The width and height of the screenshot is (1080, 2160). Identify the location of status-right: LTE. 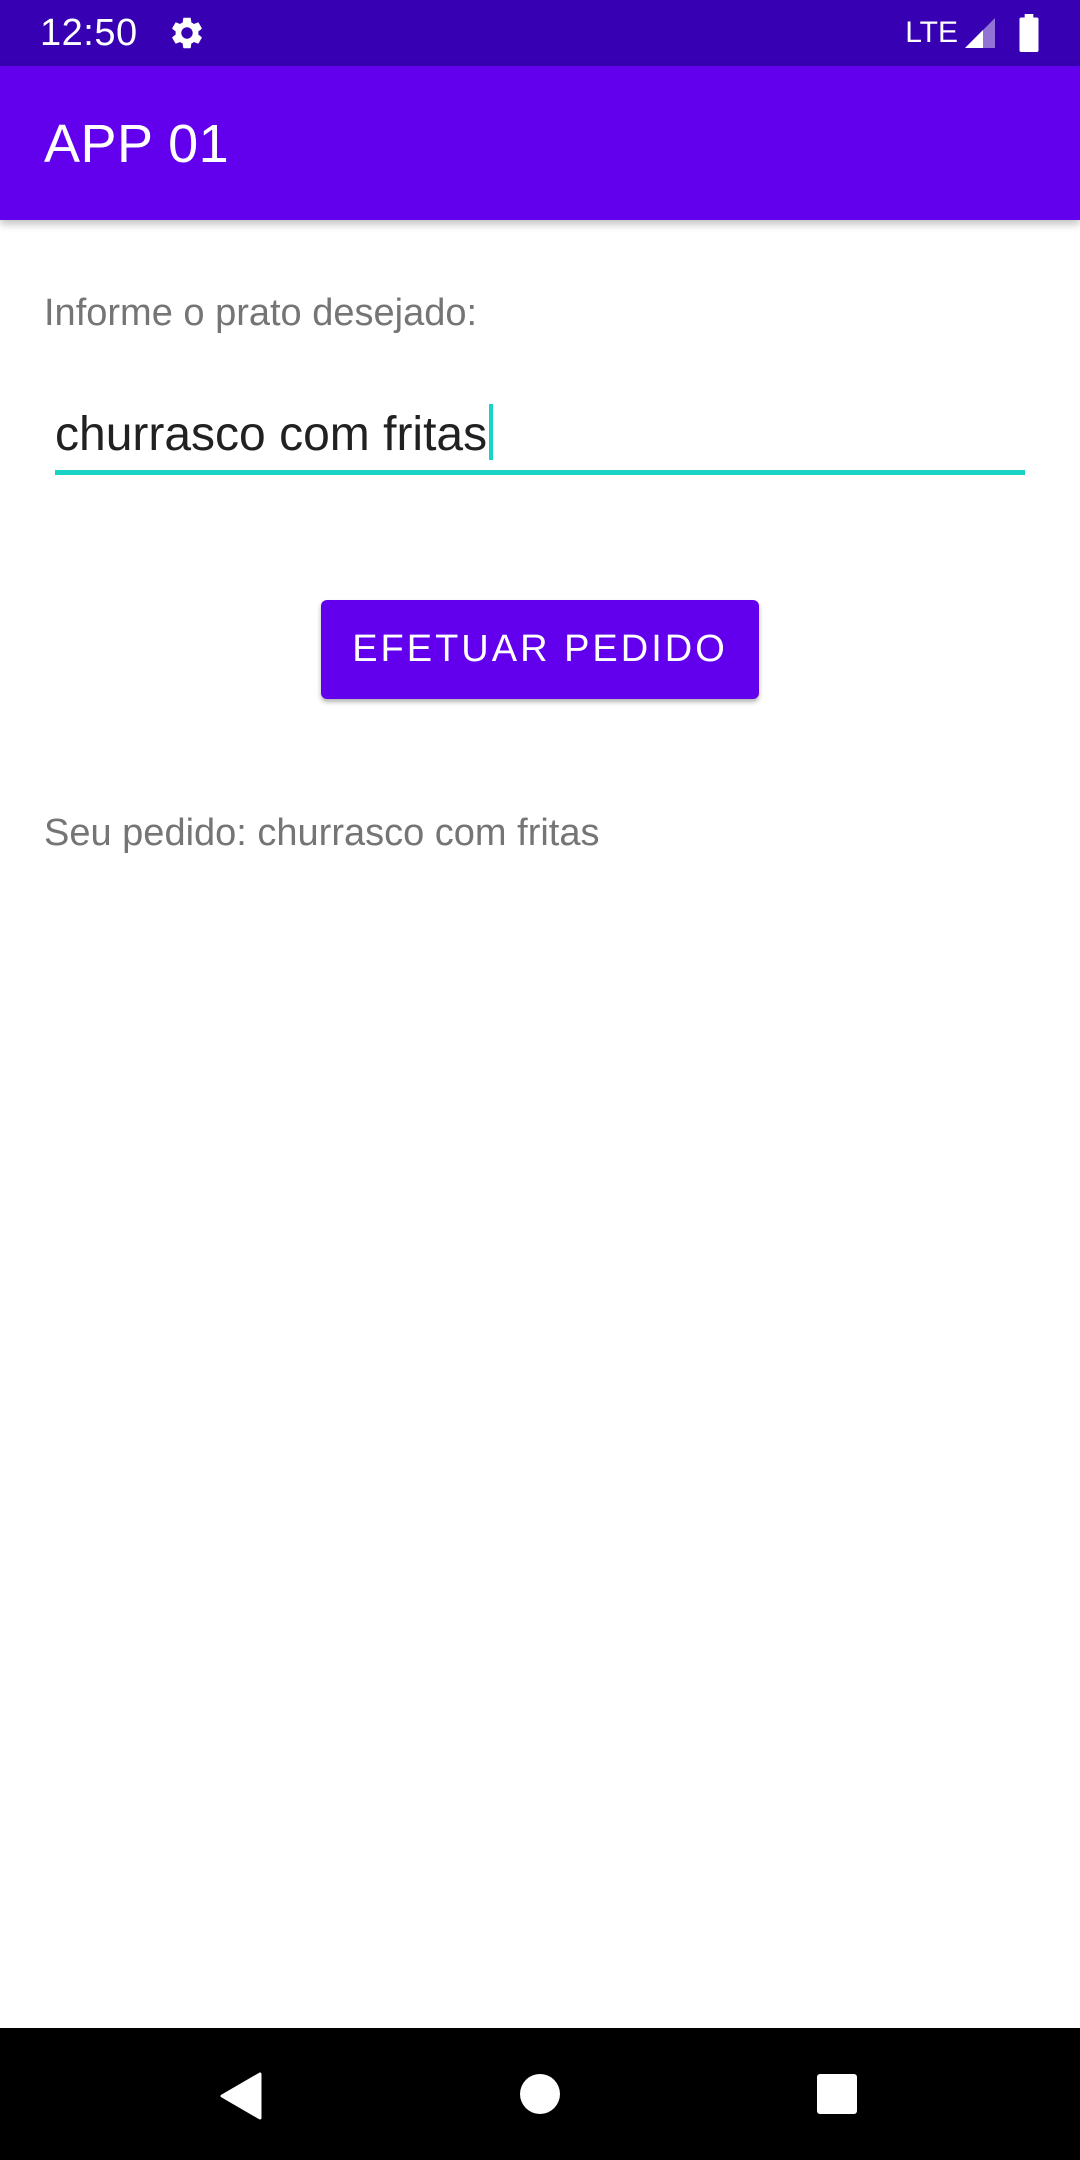
(972, 33).